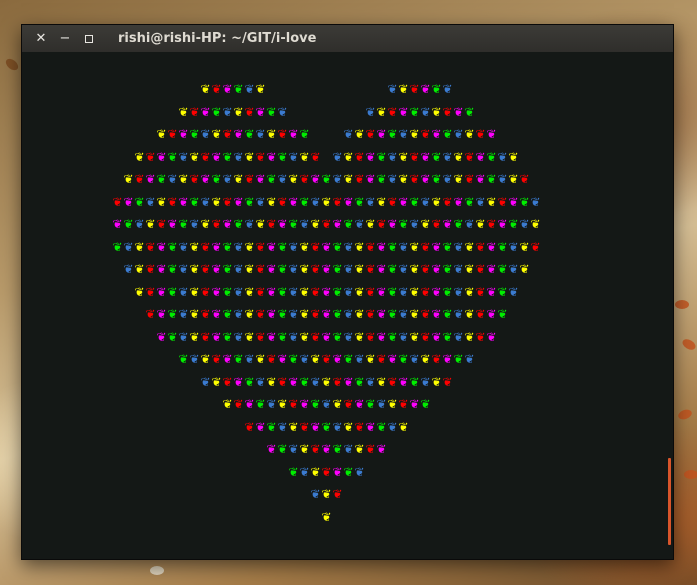 Image resolution: width=697 pixels, height=585 pixels. I want to click on heart-row: ❦ ❦ ❦ ❦ ❦ ❦ ❦ ❦ ❦ ❦ ❦, so click(347, 449).